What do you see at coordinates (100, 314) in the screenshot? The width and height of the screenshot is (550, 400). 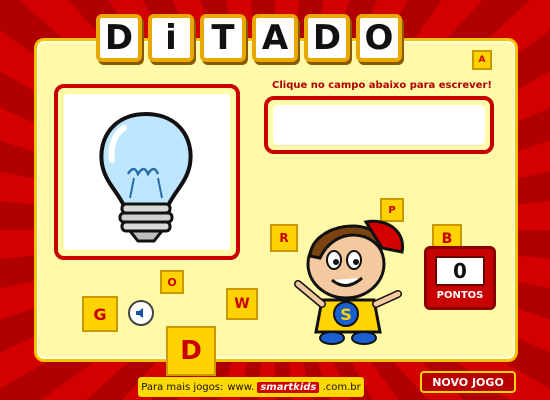 I see `cube-letter: G` at bounding box center [100, 314].